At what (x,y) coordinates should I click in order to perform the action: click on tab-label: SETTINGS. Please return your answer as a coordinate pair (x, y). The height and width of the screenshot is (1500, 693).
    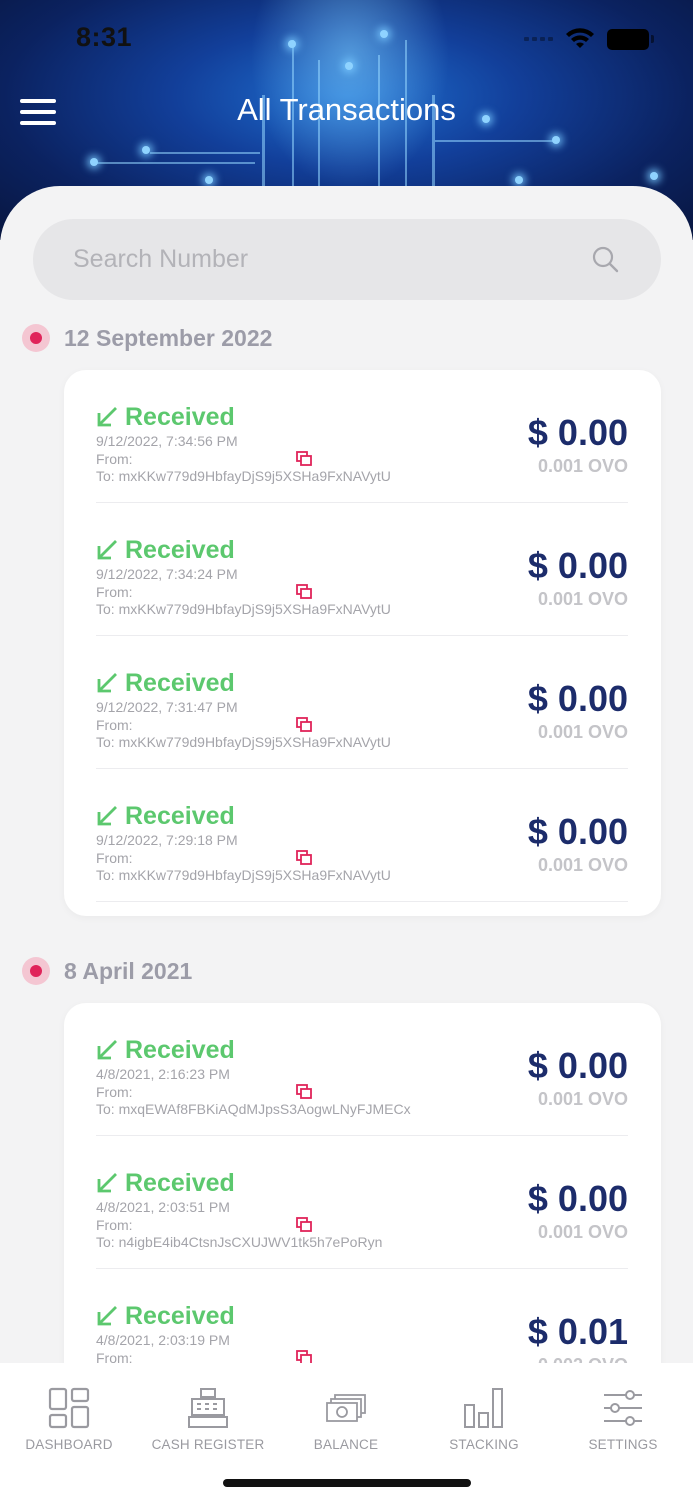
    Looking at the image, I should click on (623, 1444).